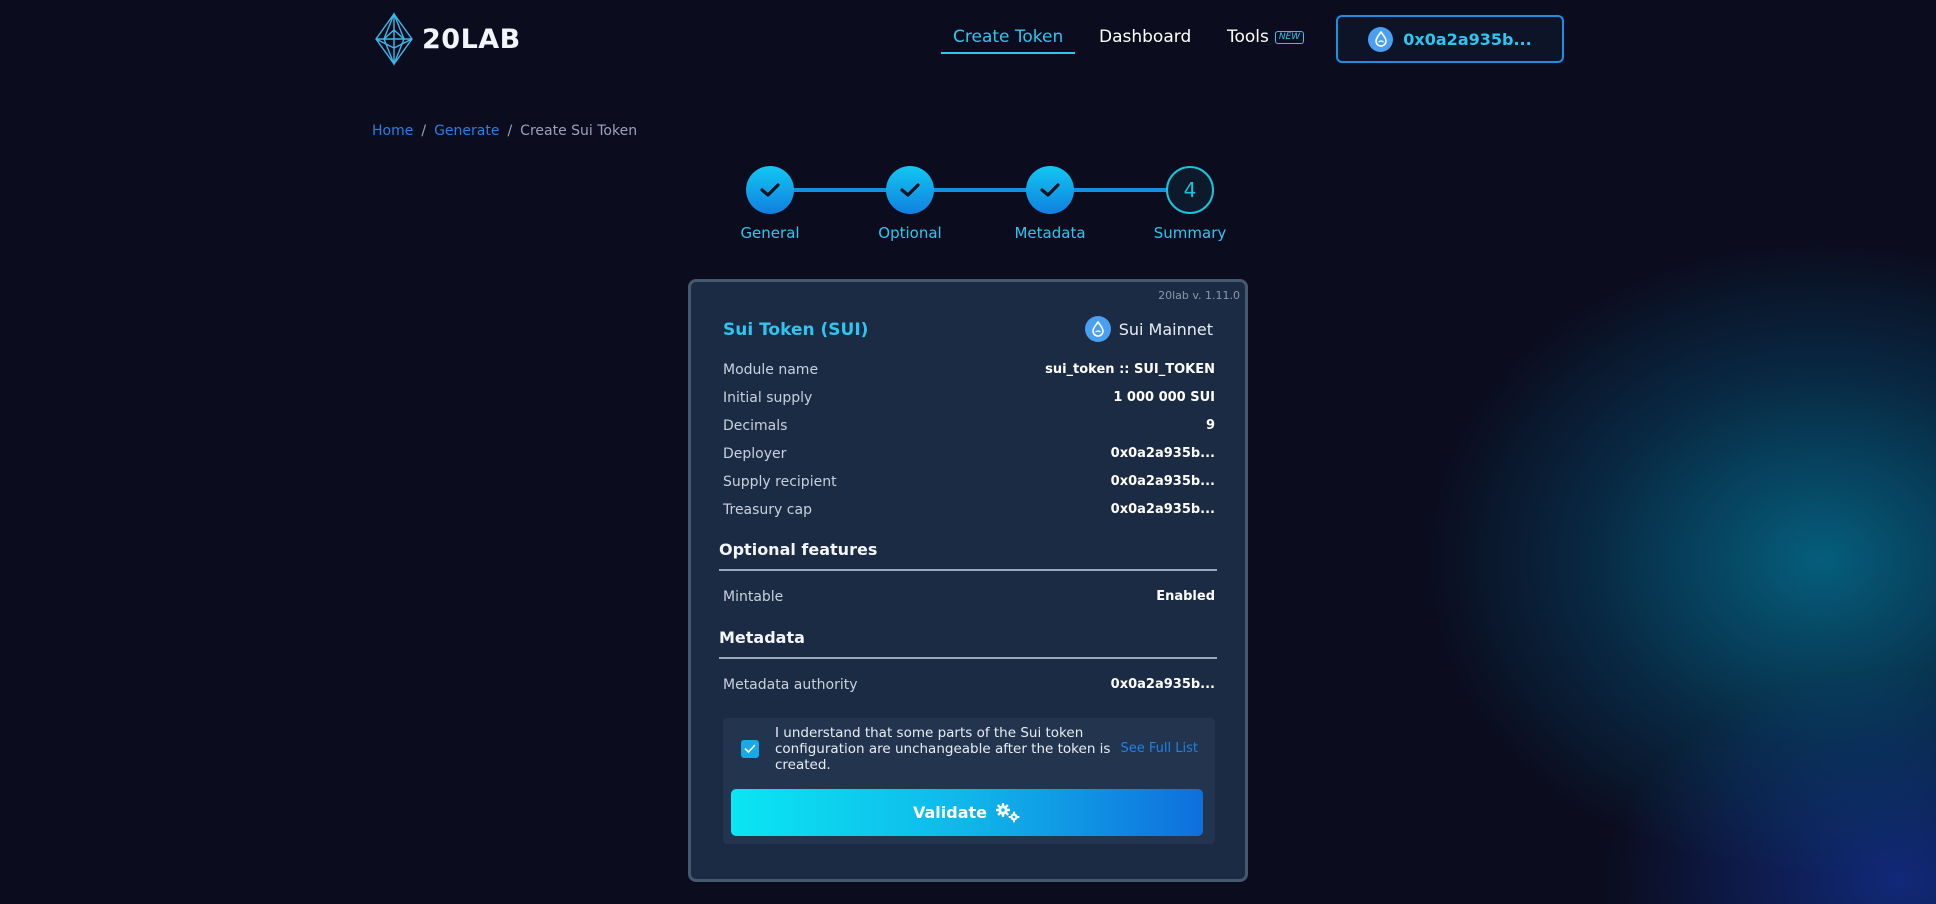 This screenshot has height=904, width=1936. What do you see at coordinates (1381, 39) in the screenshot?
I see `sui-logo-icon` at bounding box center [1381, 39].